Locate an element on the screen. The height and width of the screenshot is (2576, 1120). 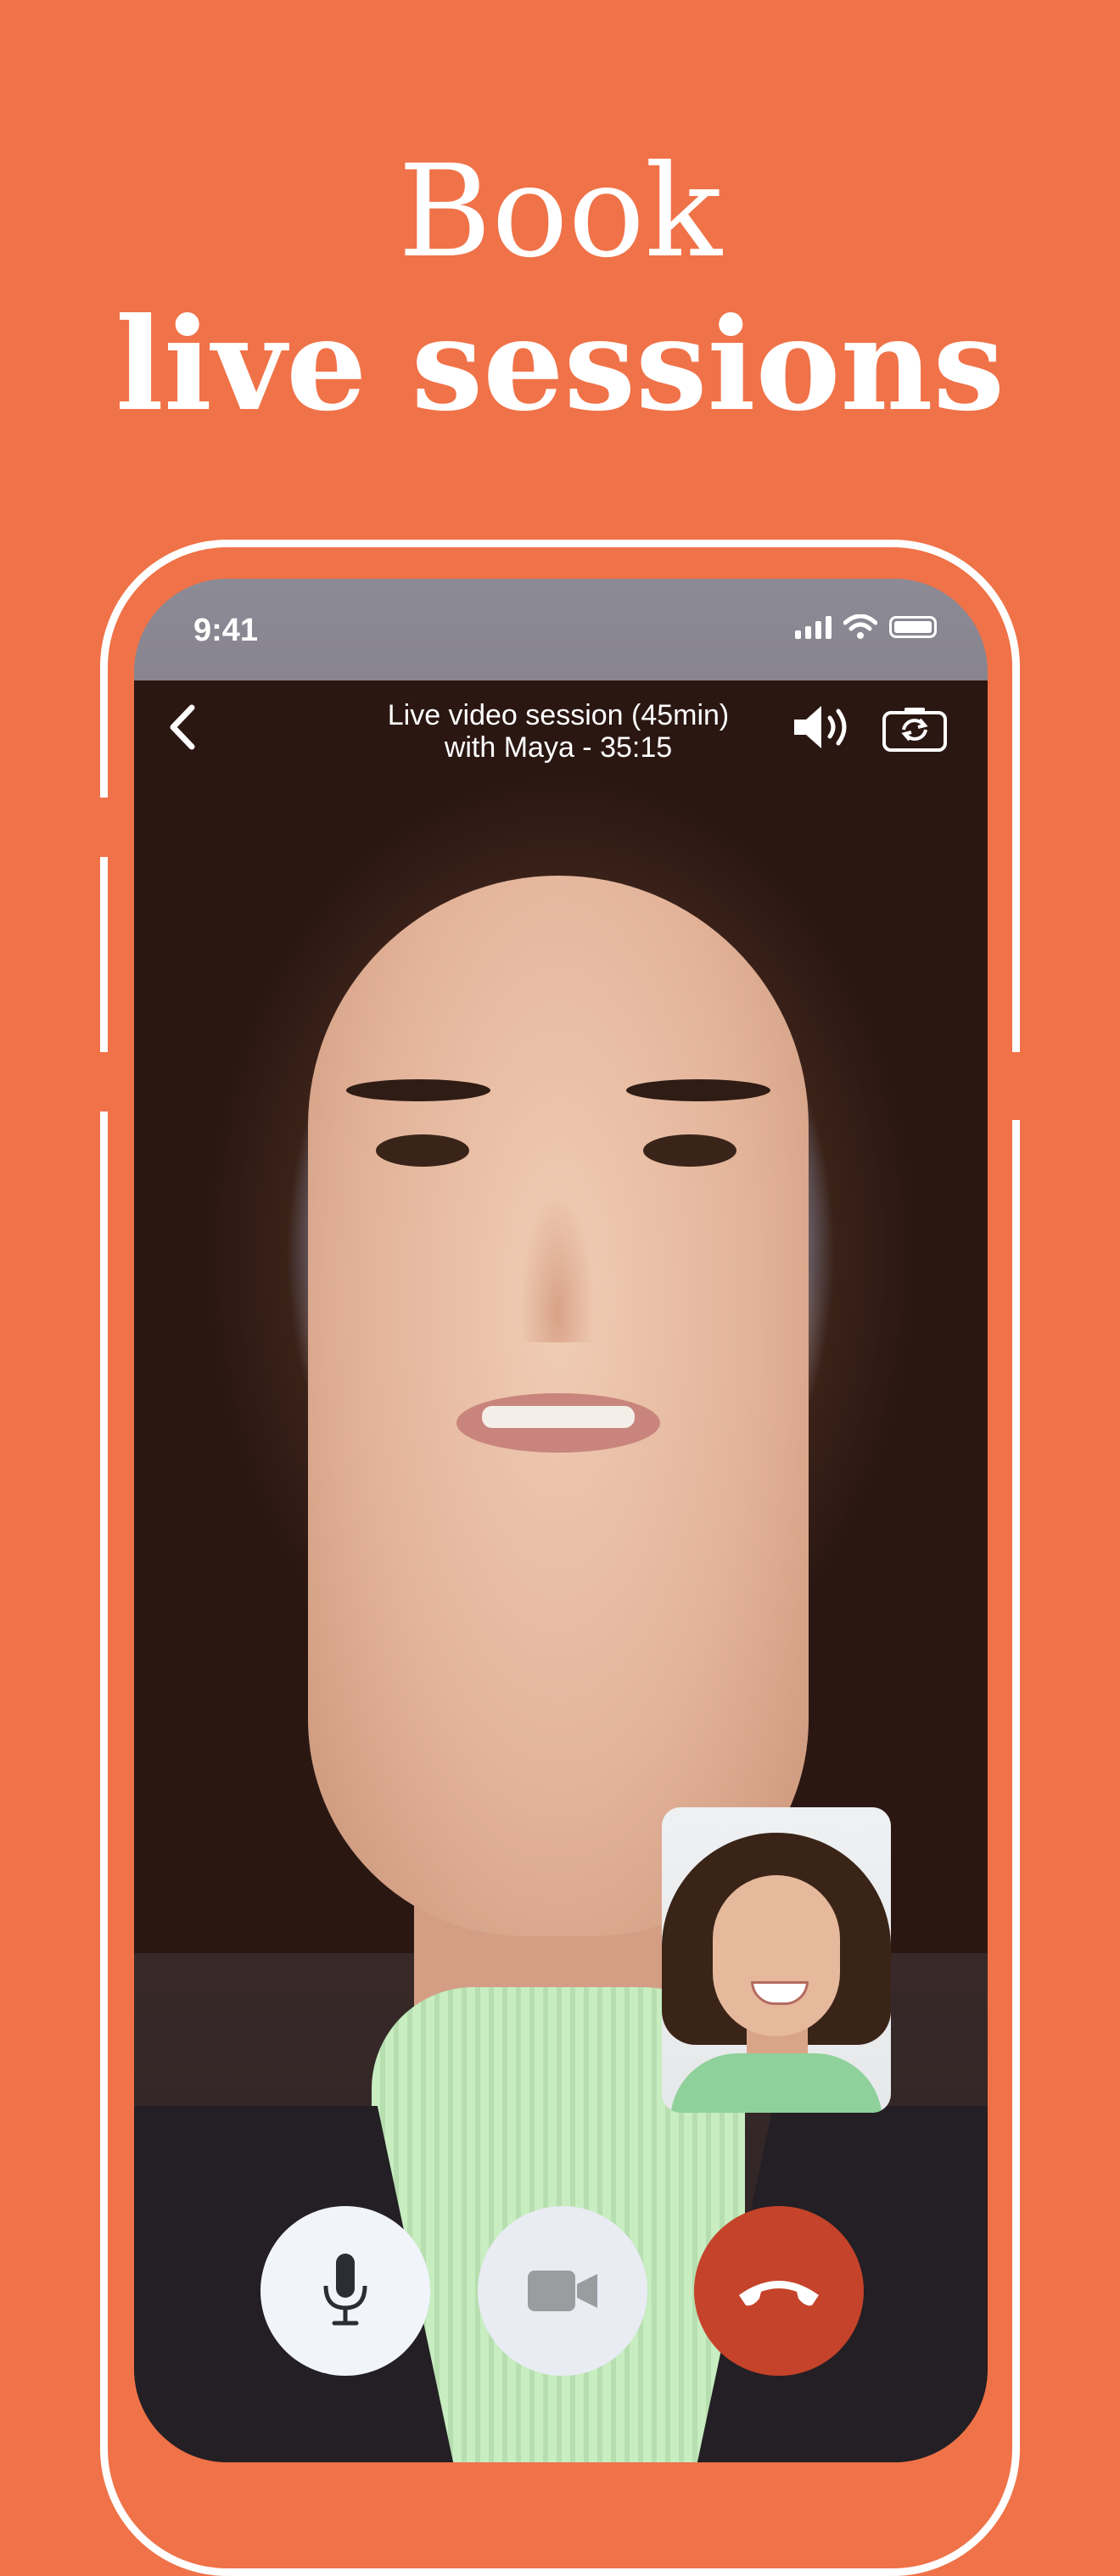
video-toggle-button is located at coordinates (562, 2291).